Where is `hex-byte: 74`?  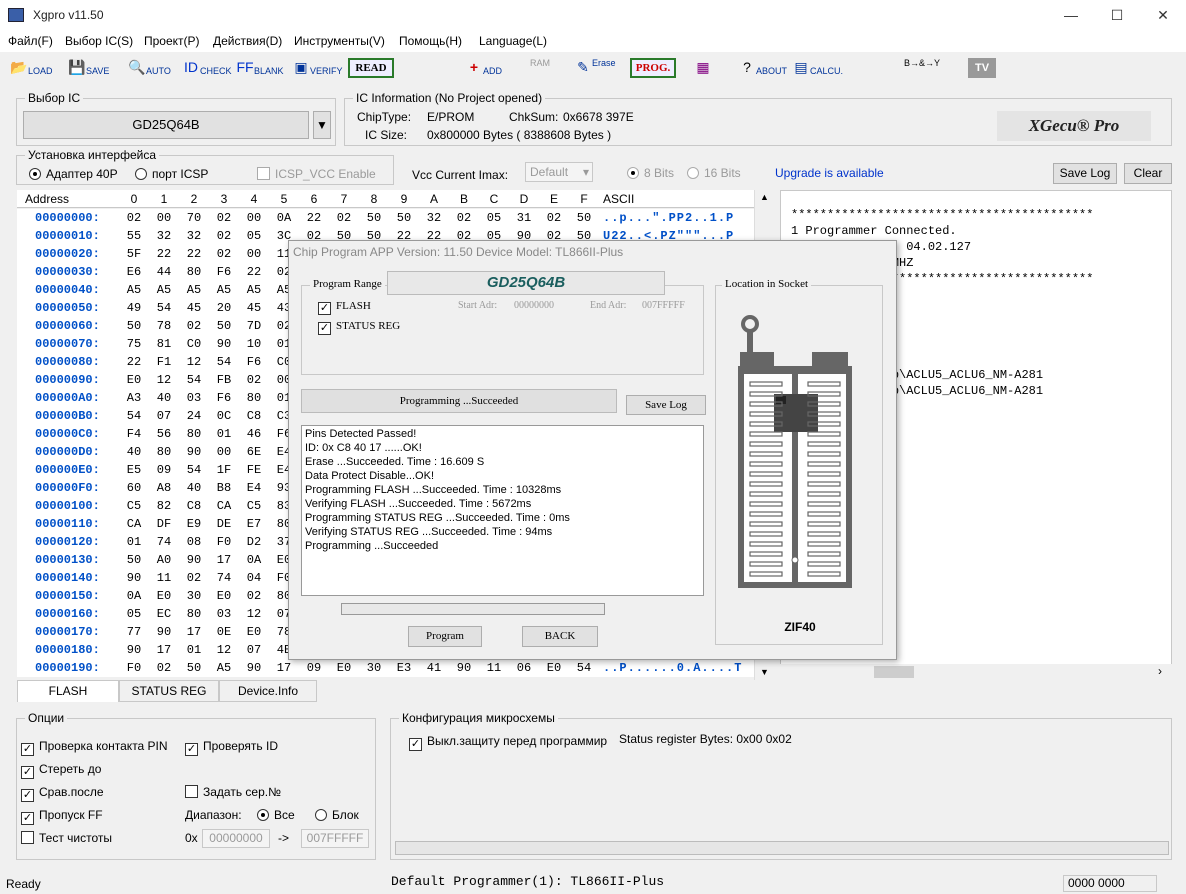
hex-byte: 74 is located at coordinates (164, 542).